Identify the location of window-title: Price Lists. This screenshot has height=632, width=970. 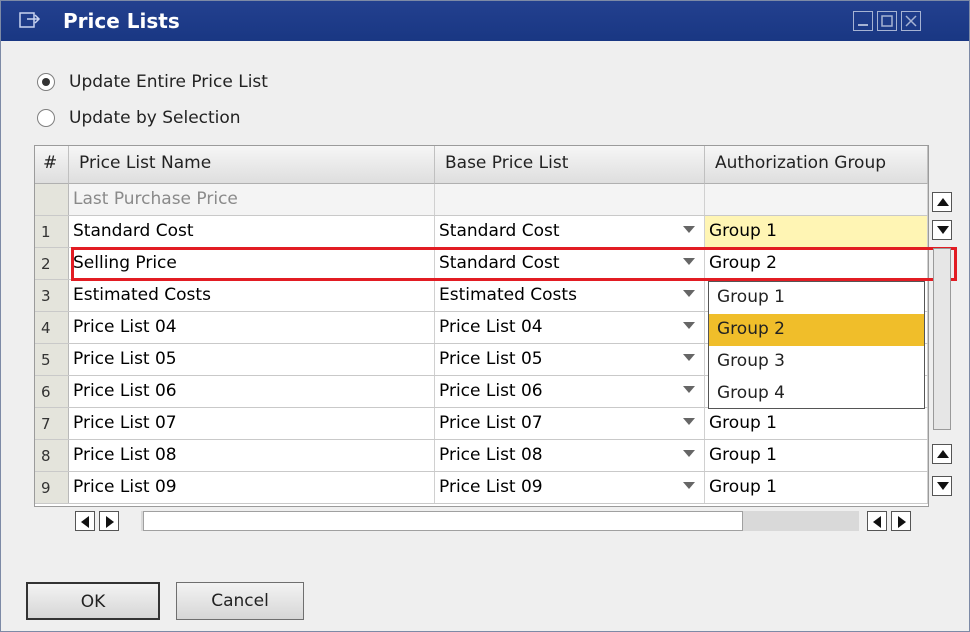
(121, 21).